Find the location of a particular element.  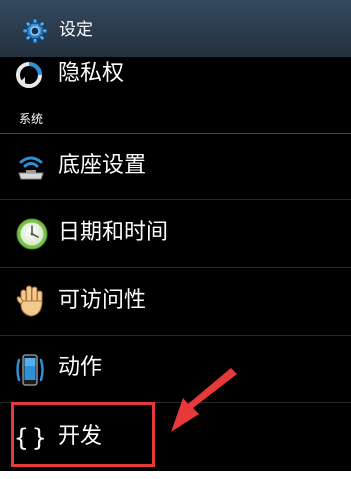

settings-item-privacy: 隐私权 is located at coordinates (175, 81).